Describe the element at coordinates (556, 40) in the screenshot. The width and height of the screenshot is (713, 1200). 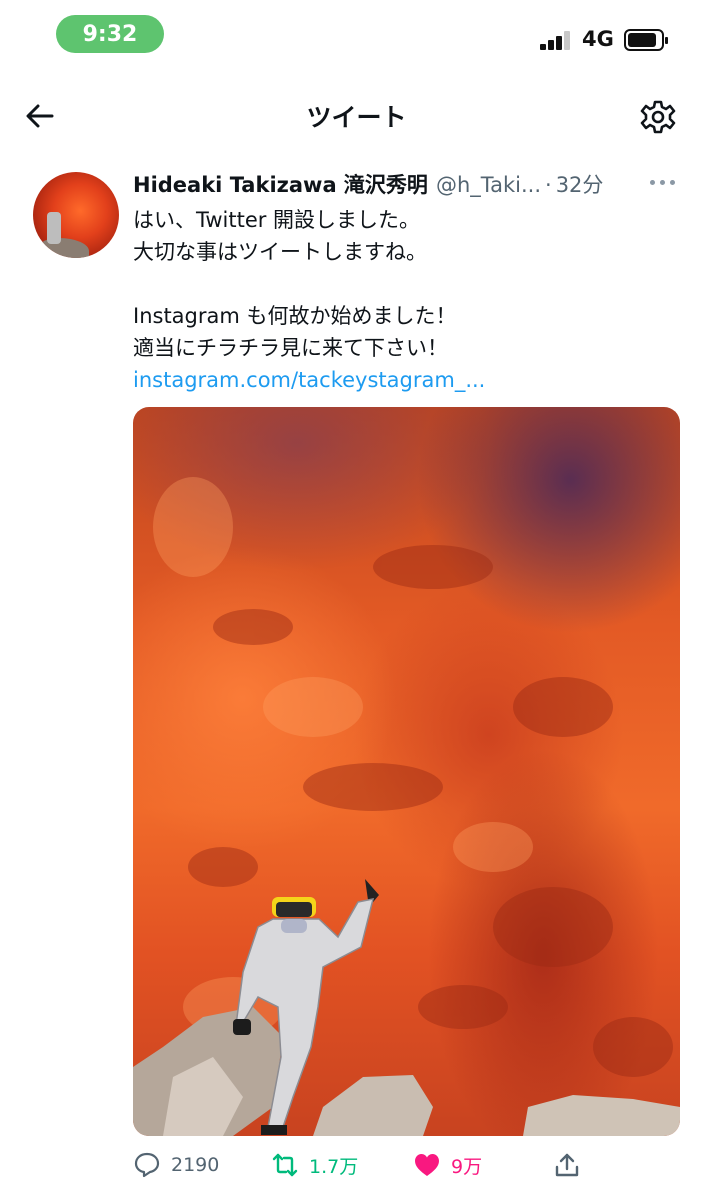
I see `cellular-signal-icon` at that location.